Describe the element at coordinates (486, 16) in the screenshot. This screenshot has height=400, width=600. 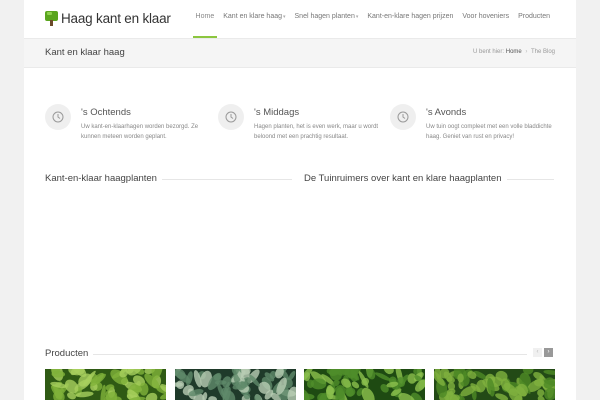
I see `nav-label: Voor hoveniers` at that location.